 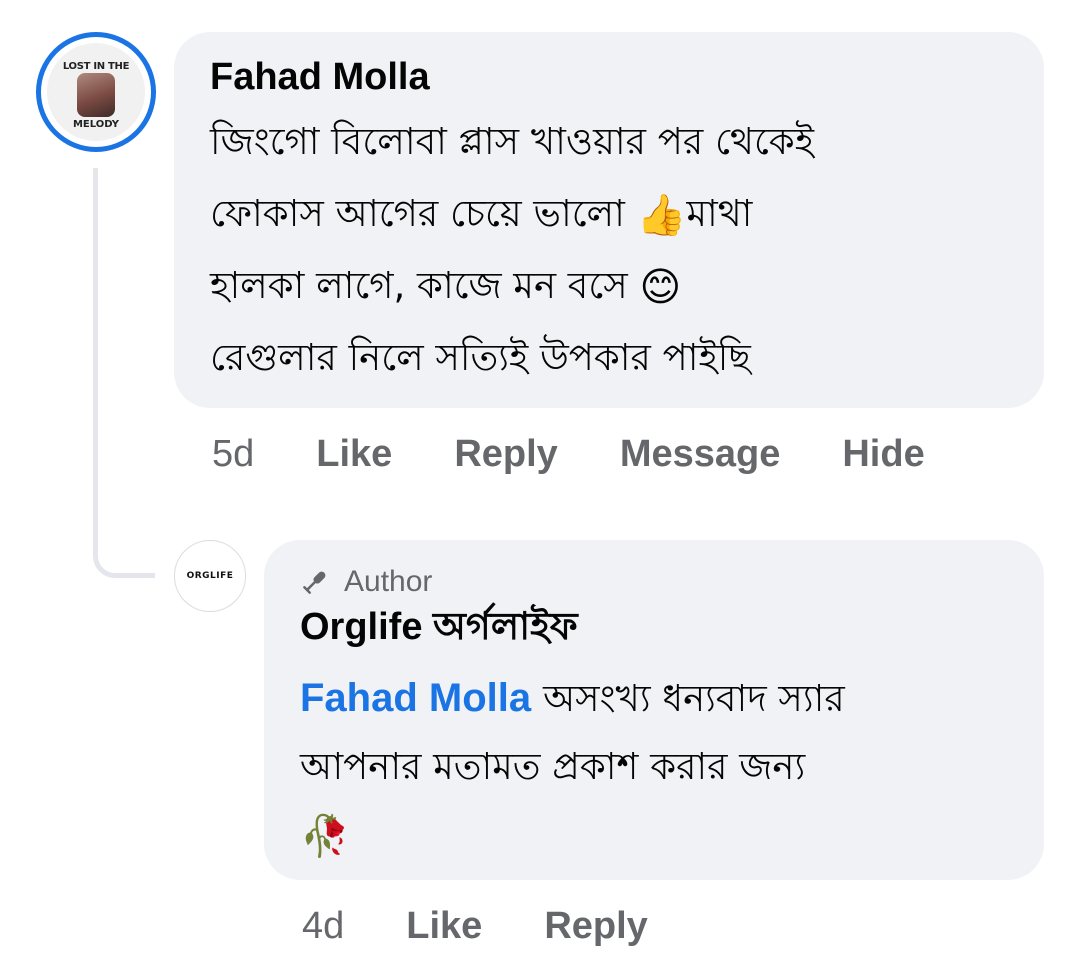 I want to click on orglife-logo: ORGLIFE, so click(x=210, y=576).